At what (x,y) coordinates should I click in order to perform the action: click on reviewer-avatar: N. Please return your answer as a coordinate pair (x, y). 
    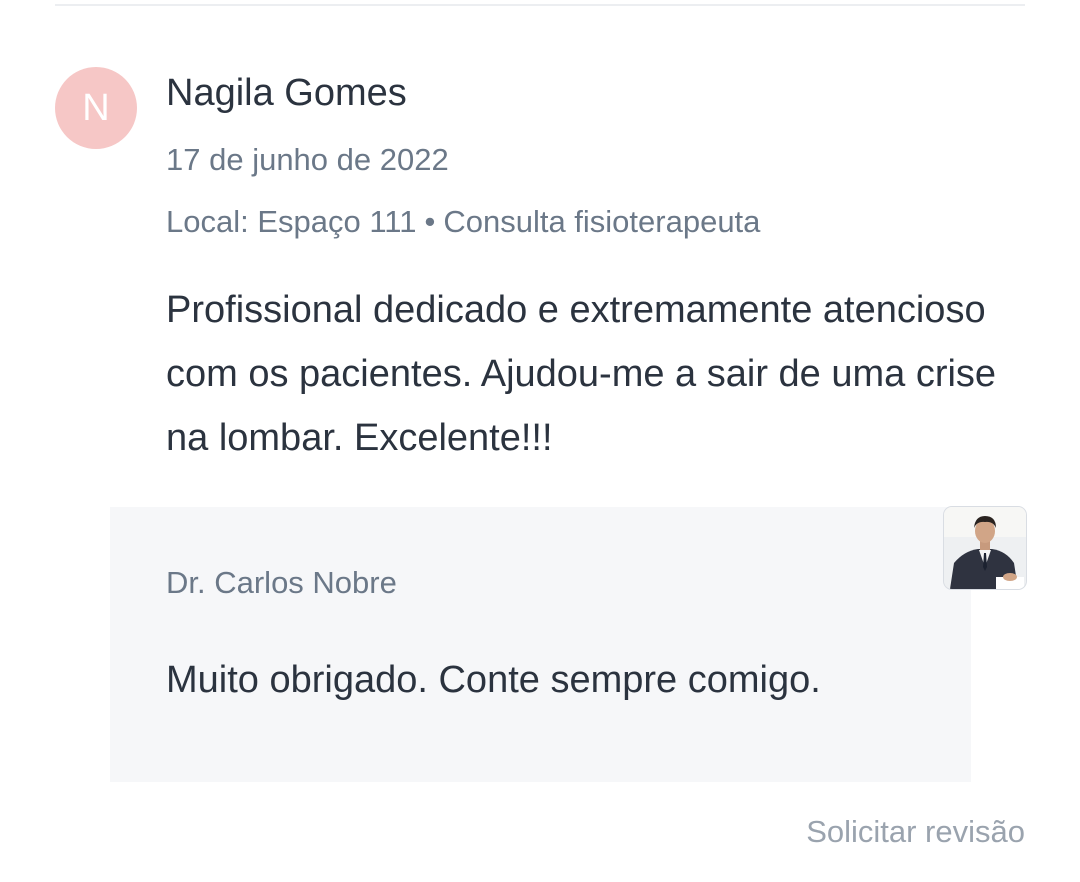
    Looking at the image, I should click on (96, 108).